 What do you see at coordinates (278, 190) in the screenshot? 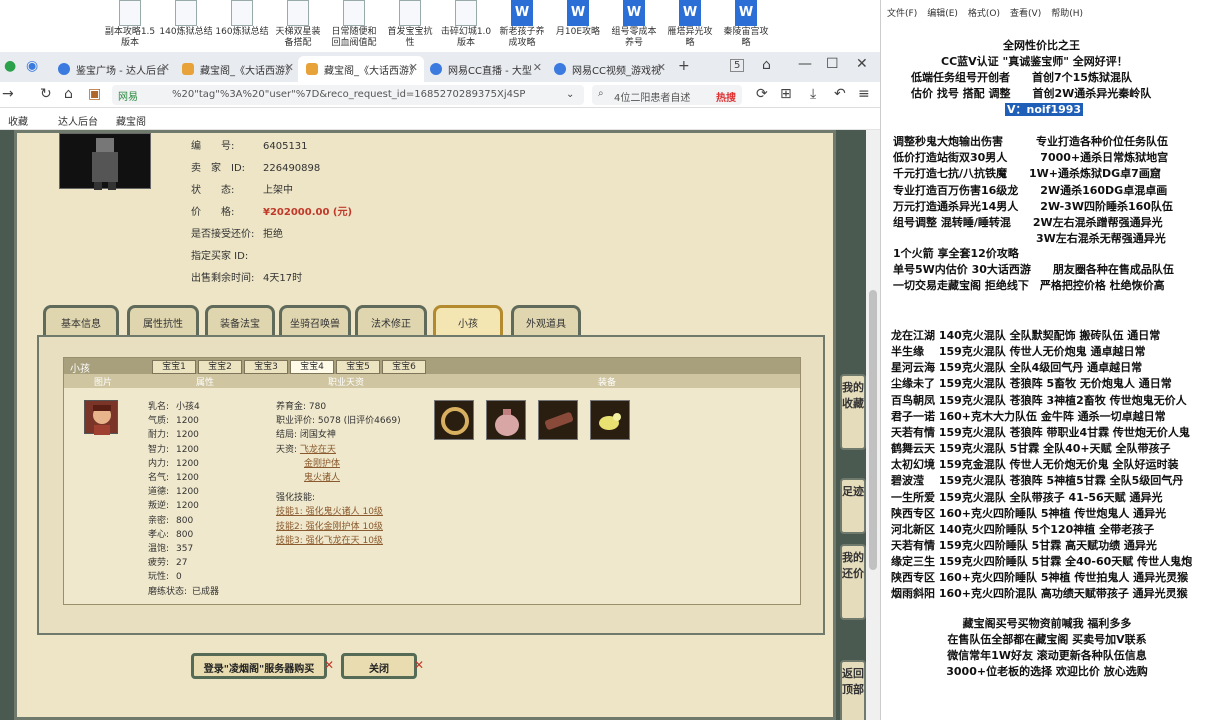
I see `info-value: 上架中` at bounding box center [278, 190].